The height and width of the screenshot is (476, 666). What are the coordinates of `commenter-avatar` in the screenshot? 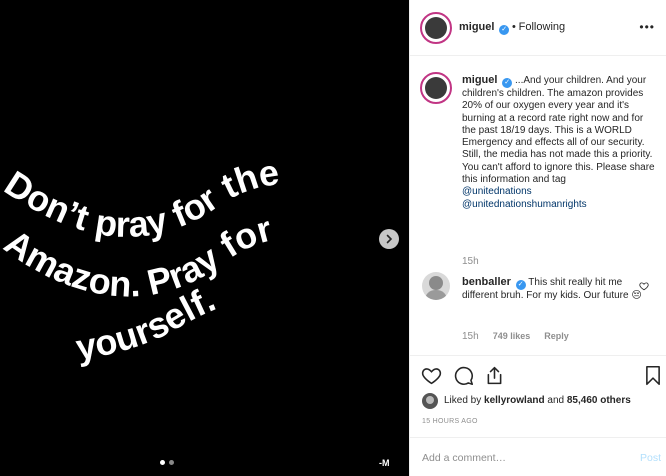 It's located at (436, 286).